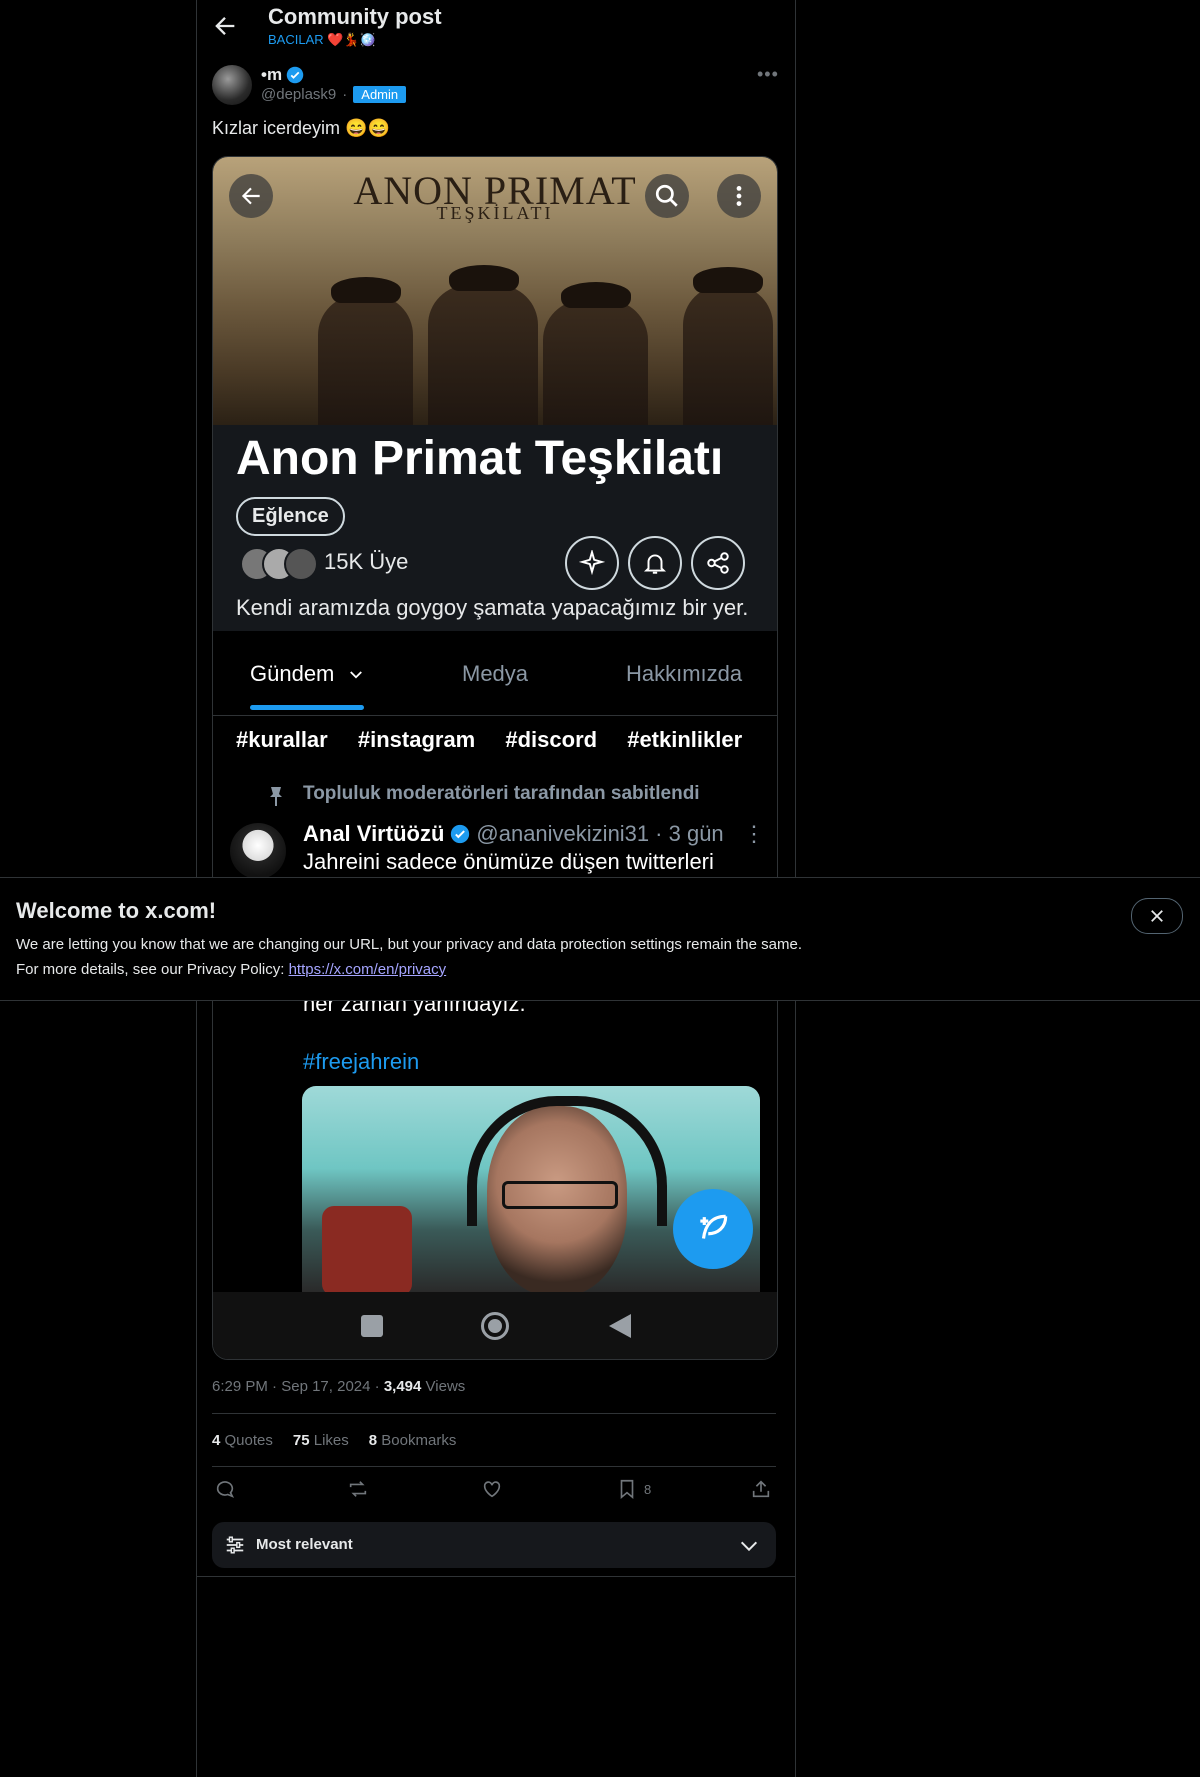  I want to click on views-label: Views, so click(445, 1386).